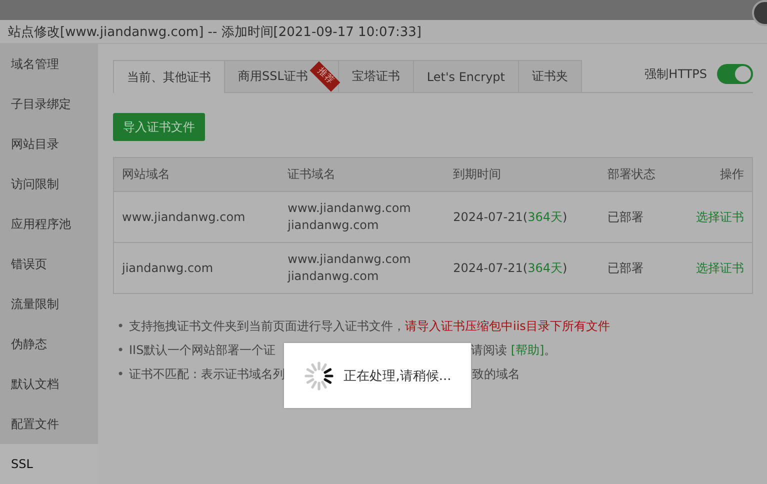  Describe the element at coordinates (49, 304) in the screenshot. I see `sidebar-item: 流量限制` at that location.